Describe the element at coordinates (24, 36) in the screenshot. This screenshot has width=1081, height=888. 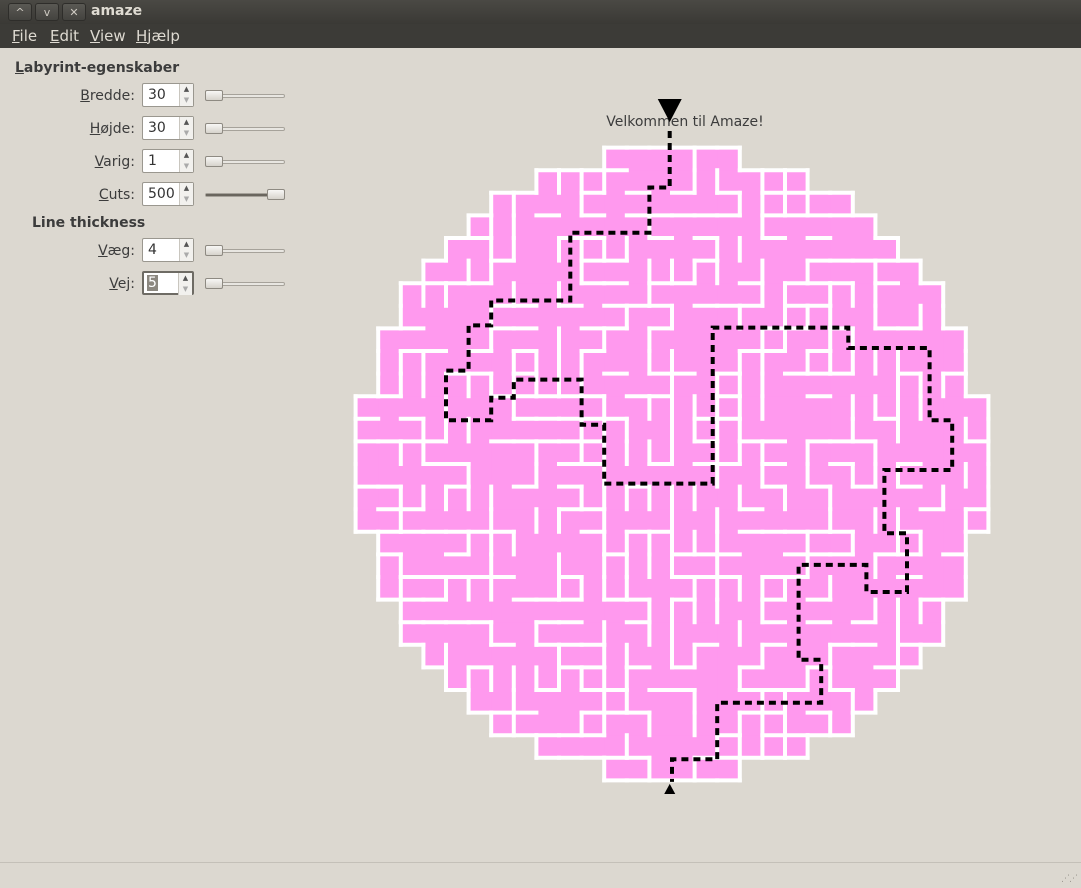
I see `menu-file: File` at that location.